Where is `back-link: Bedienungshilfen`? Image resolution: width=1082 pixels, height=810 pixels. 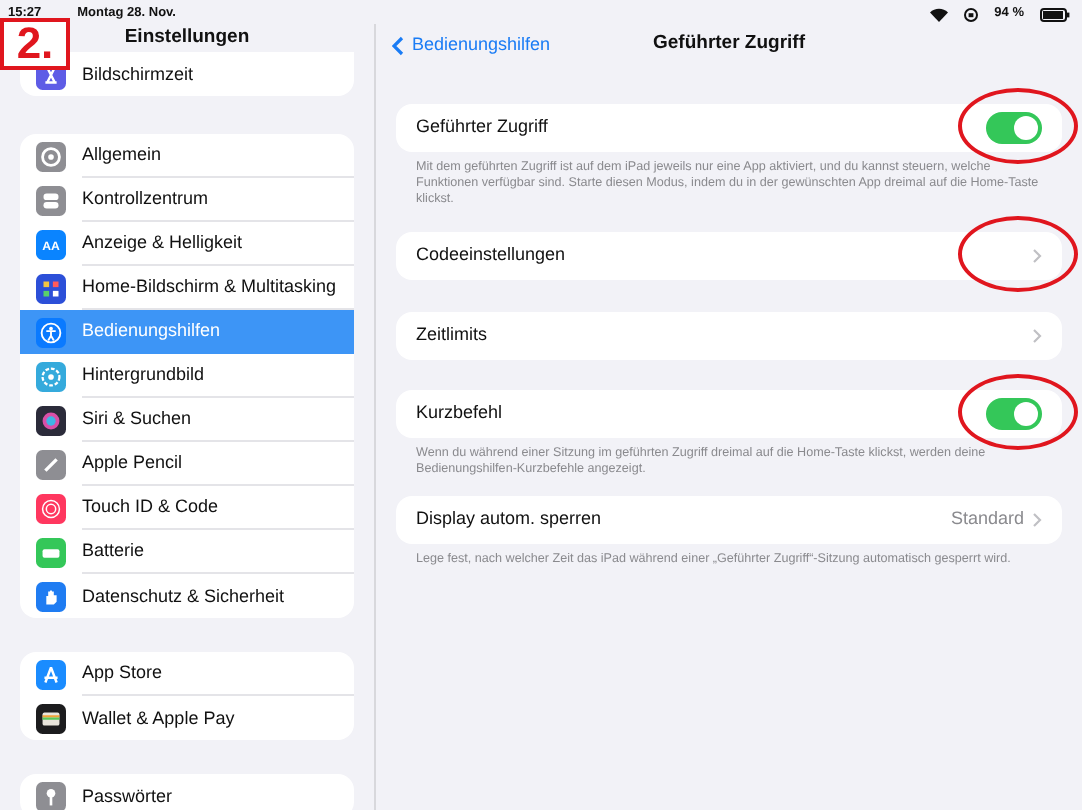 back-link: Bedienungshilfen is located at coordinates (463, 45).